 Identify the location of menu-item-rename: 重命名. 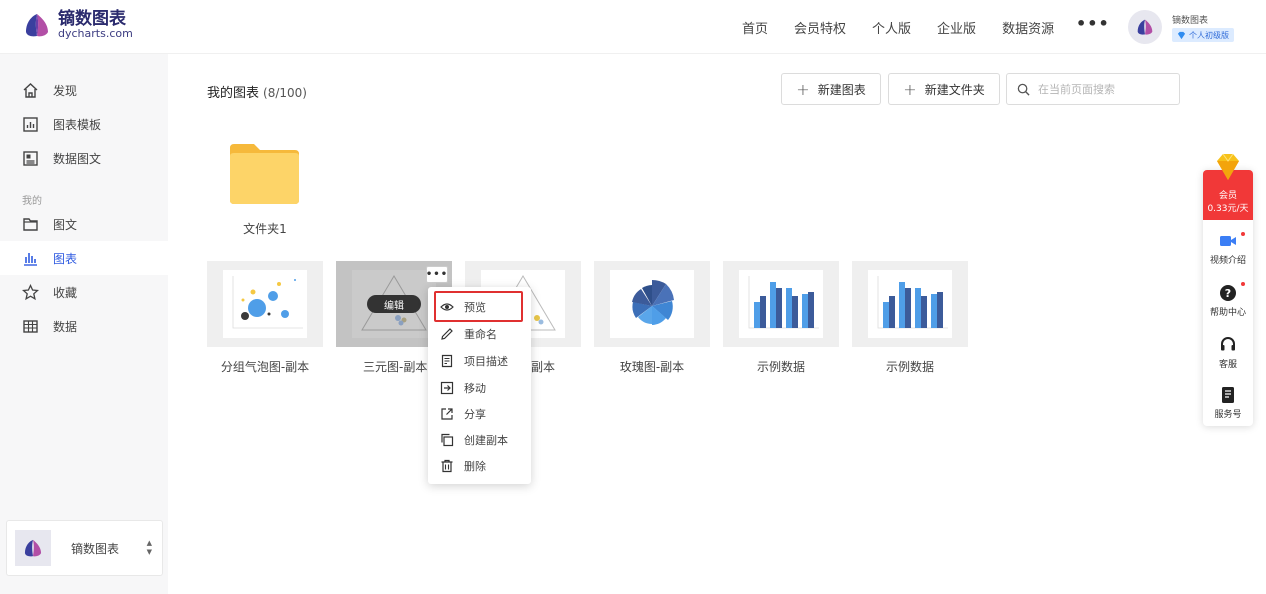
(479, 334).